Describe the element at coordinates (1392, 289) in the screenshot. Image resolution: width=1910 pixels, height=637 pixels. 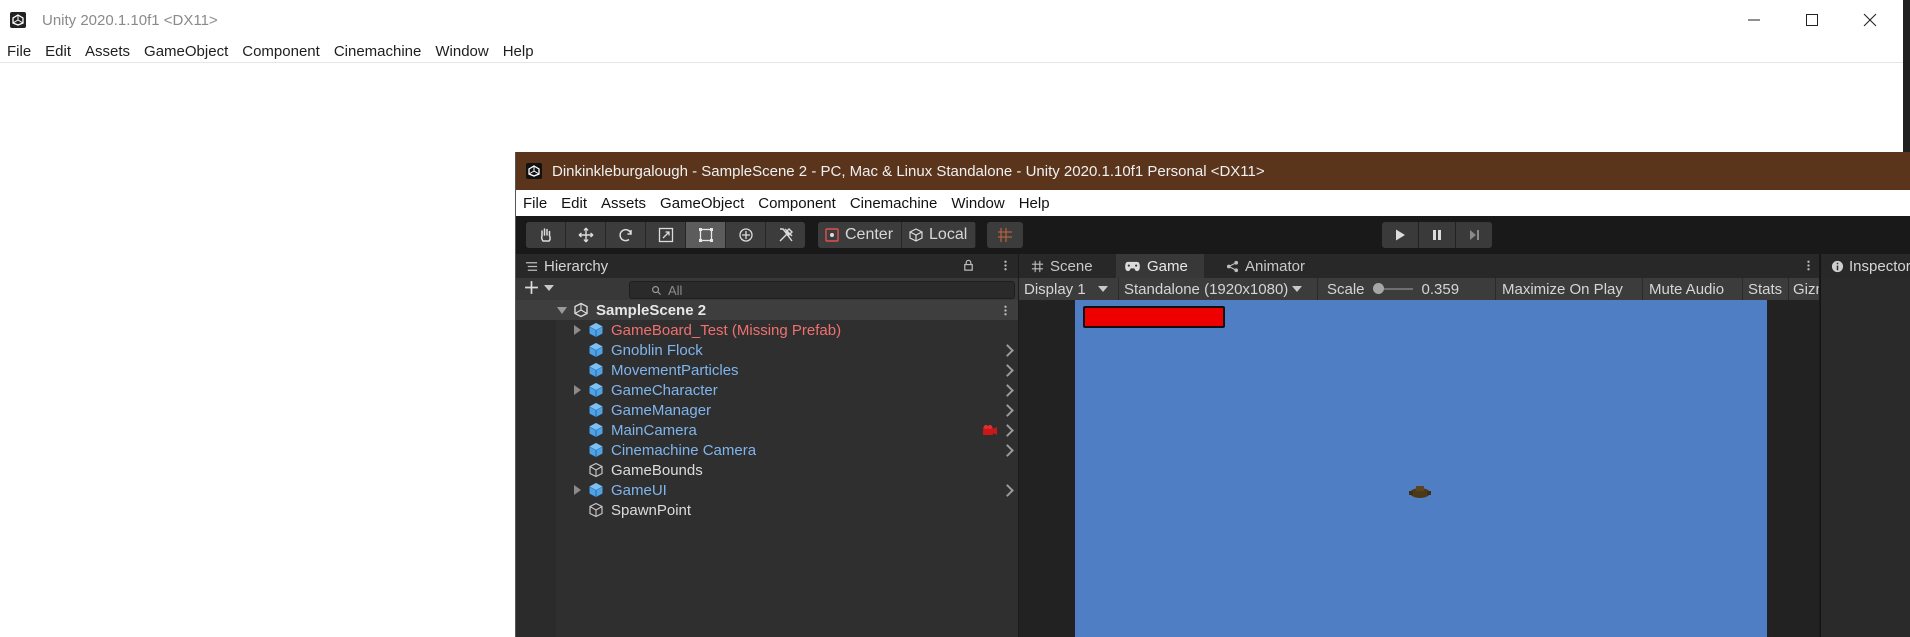
I see `scale-slider` at that location.